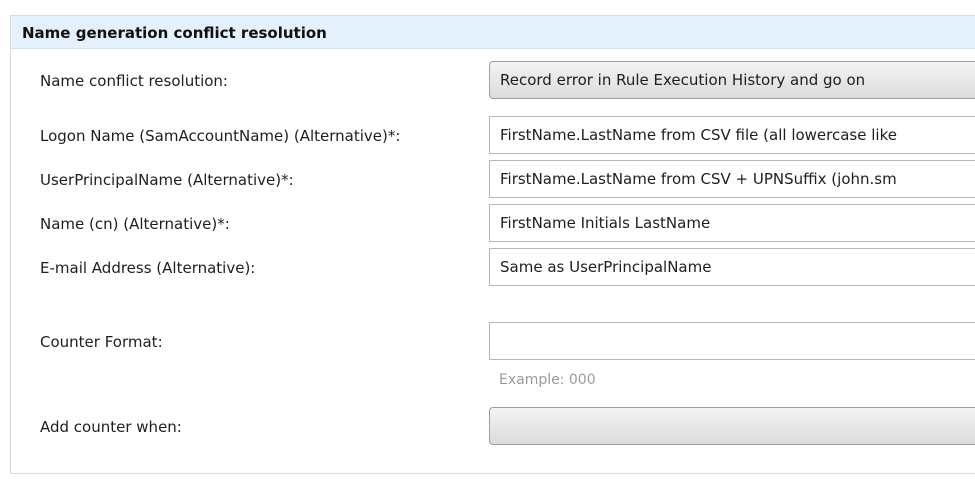 The height and width of the screenshot is (479, 975). What do you see at coordinates (101, 342) in the screenshot?
I see `counter-format-label: Counter Format:` at bounding box center [101, 342].